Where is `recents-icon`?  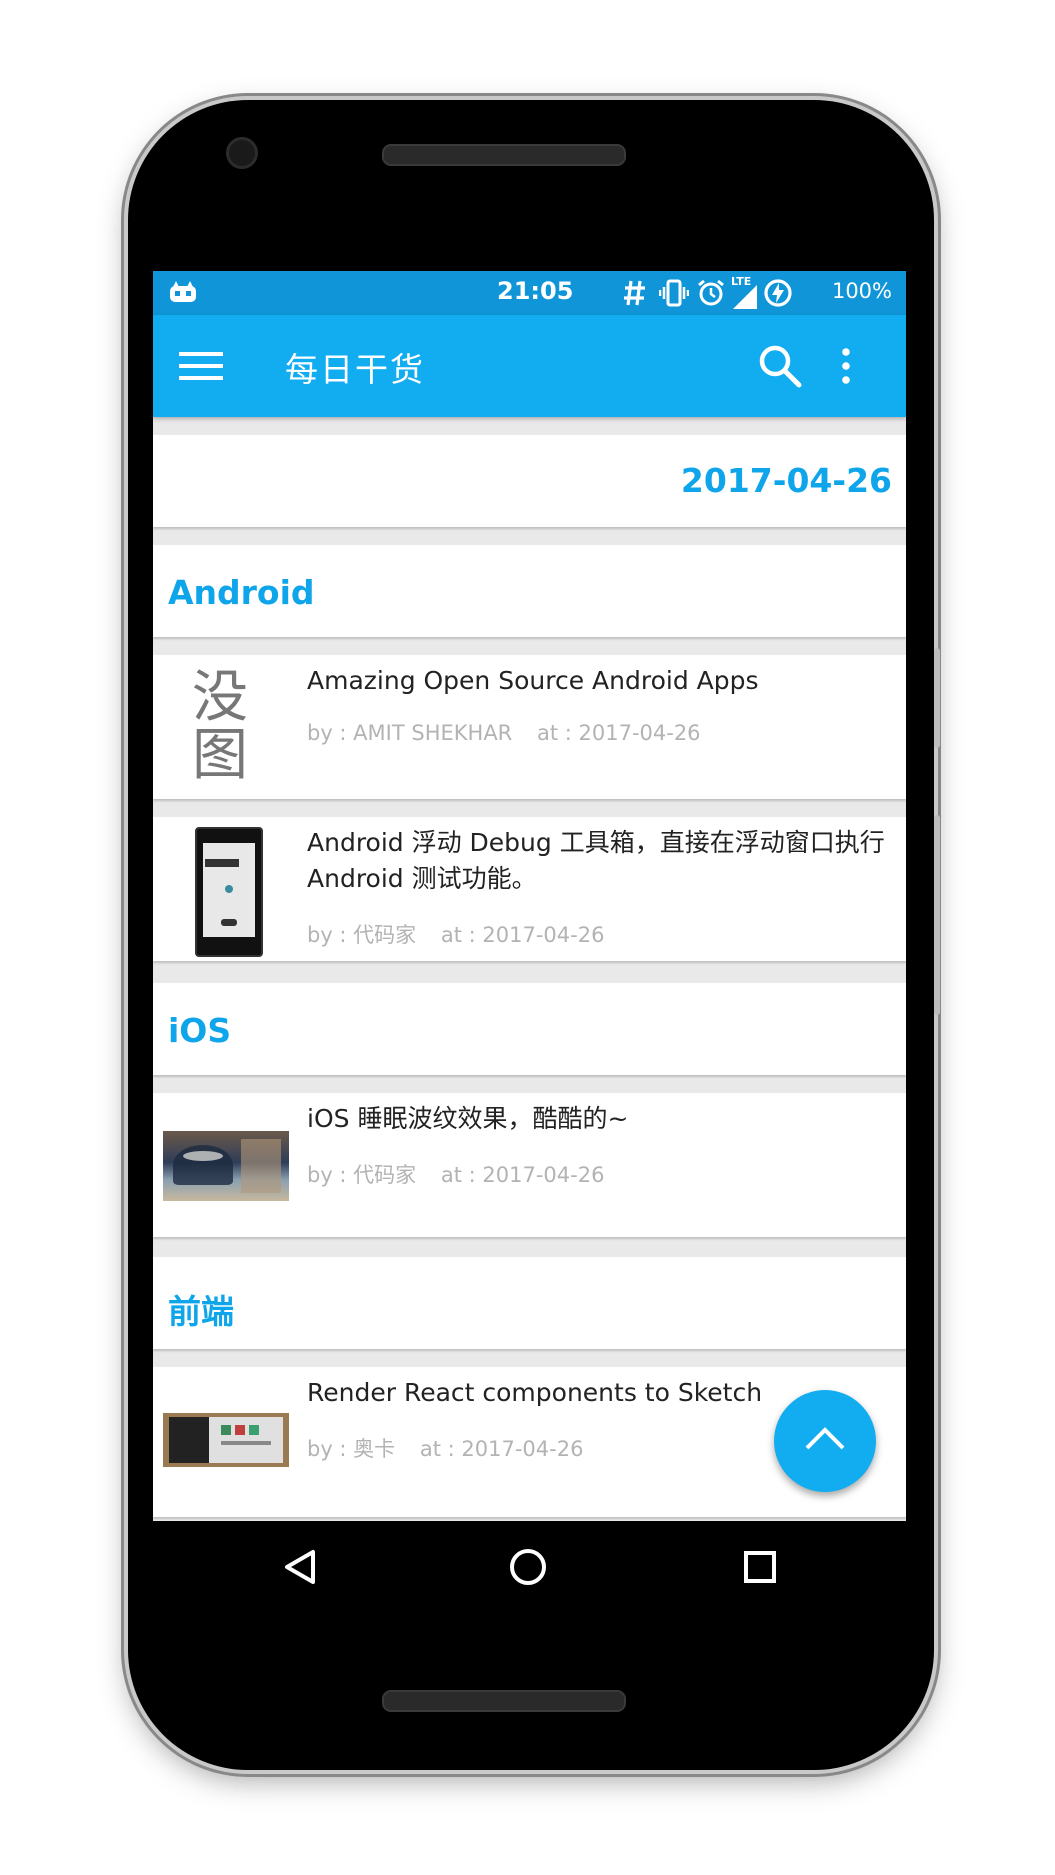
recents-icon is located at coordinates (760, 1567).